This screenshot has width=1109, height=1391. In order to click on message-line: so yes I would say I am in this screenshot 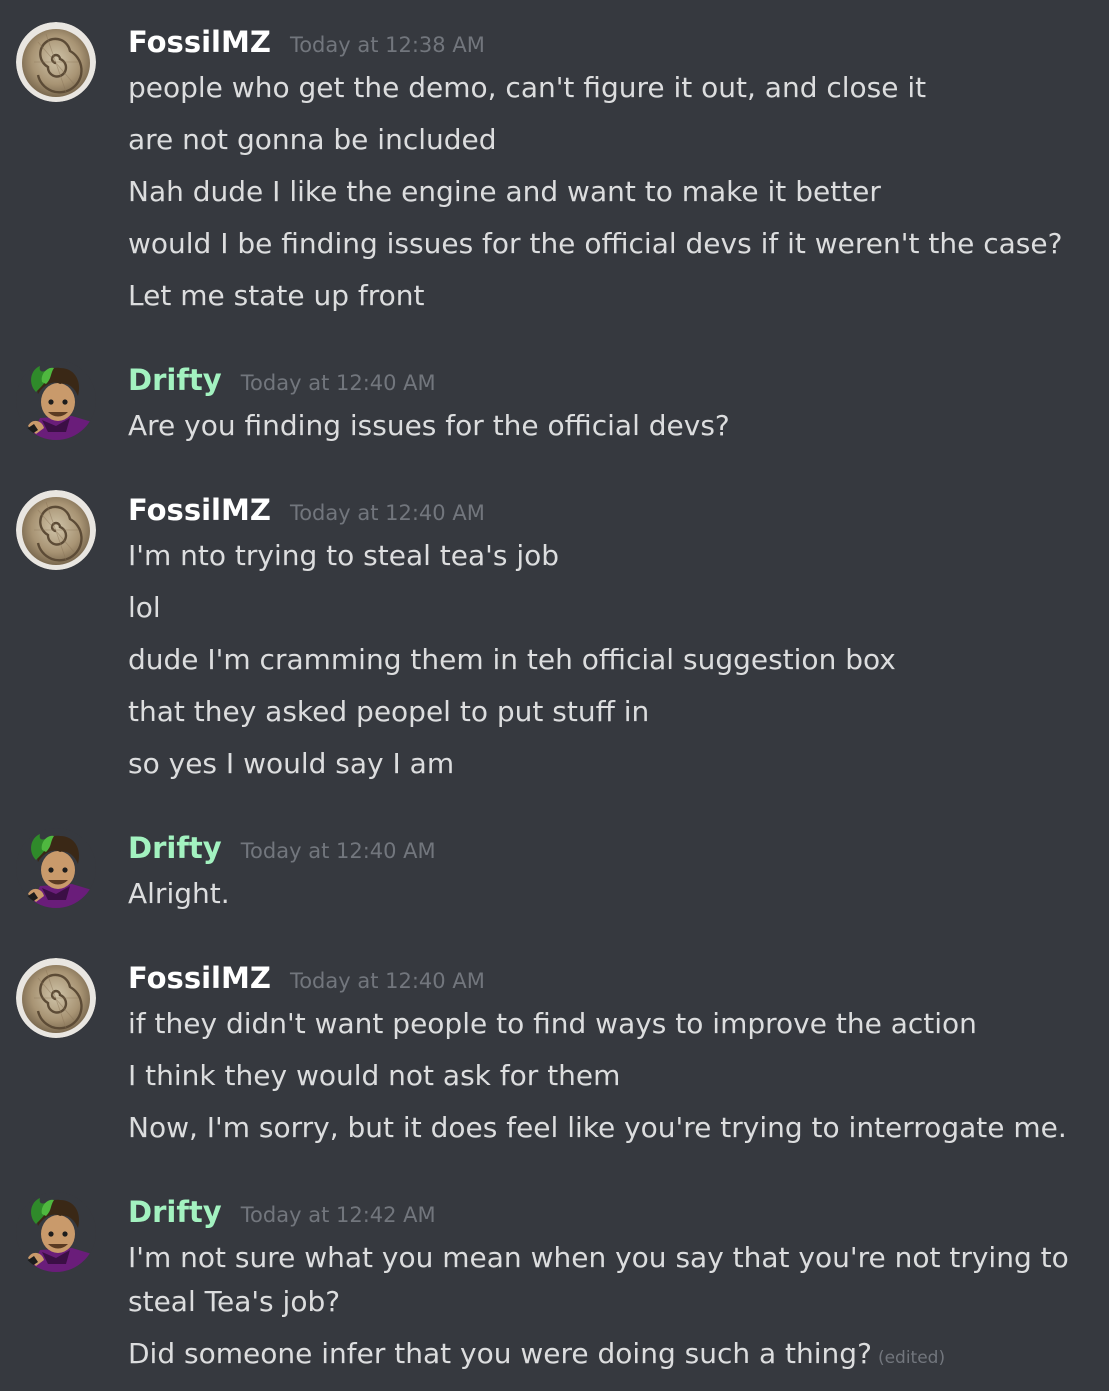, I will do `click(291, 763)`.